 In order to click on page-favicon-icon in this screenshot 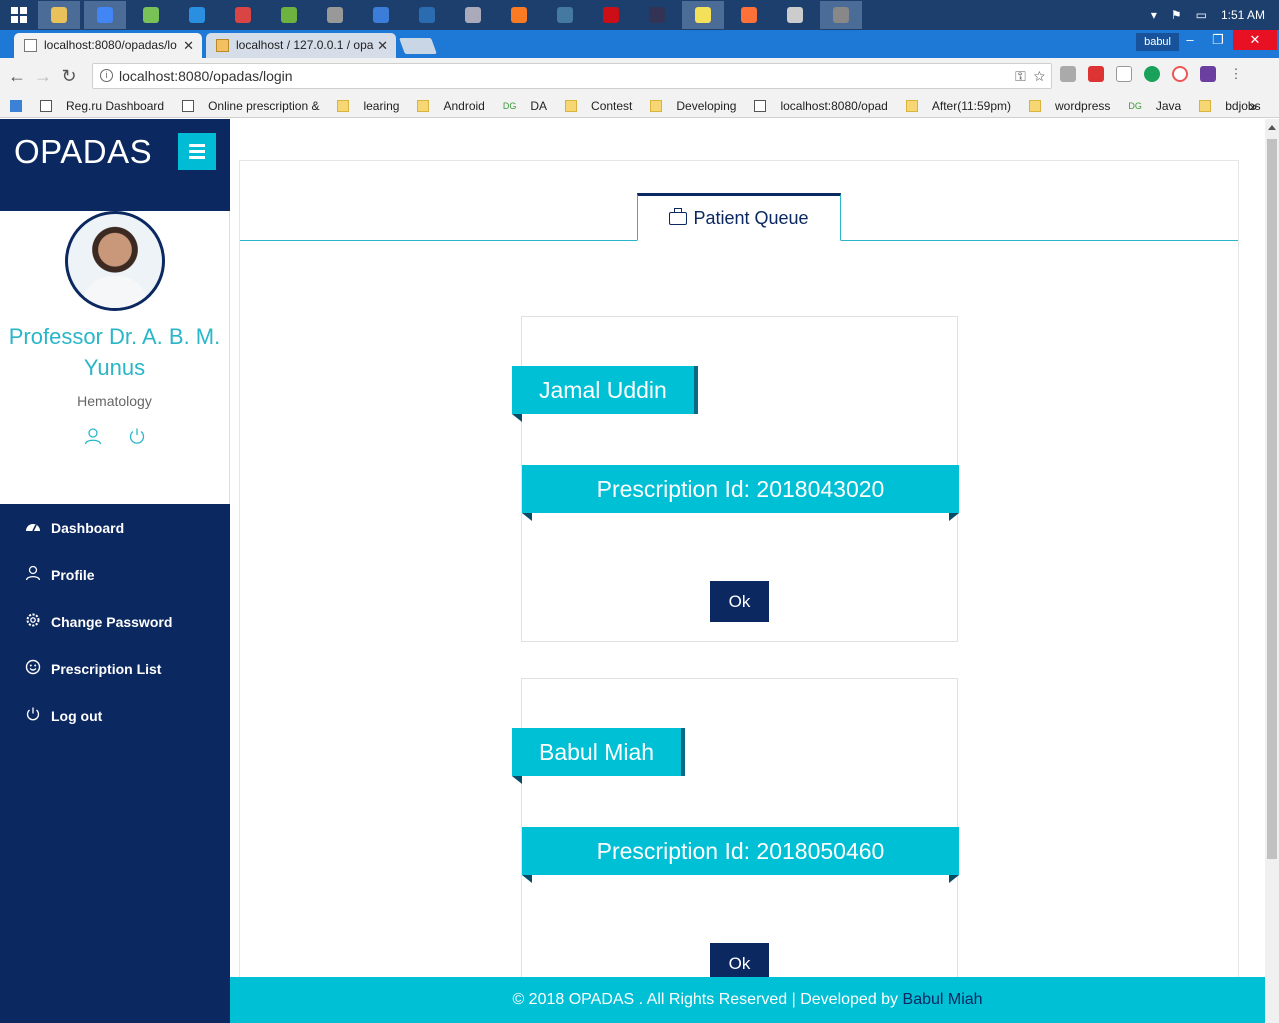, I will do `click(30, 45)`.